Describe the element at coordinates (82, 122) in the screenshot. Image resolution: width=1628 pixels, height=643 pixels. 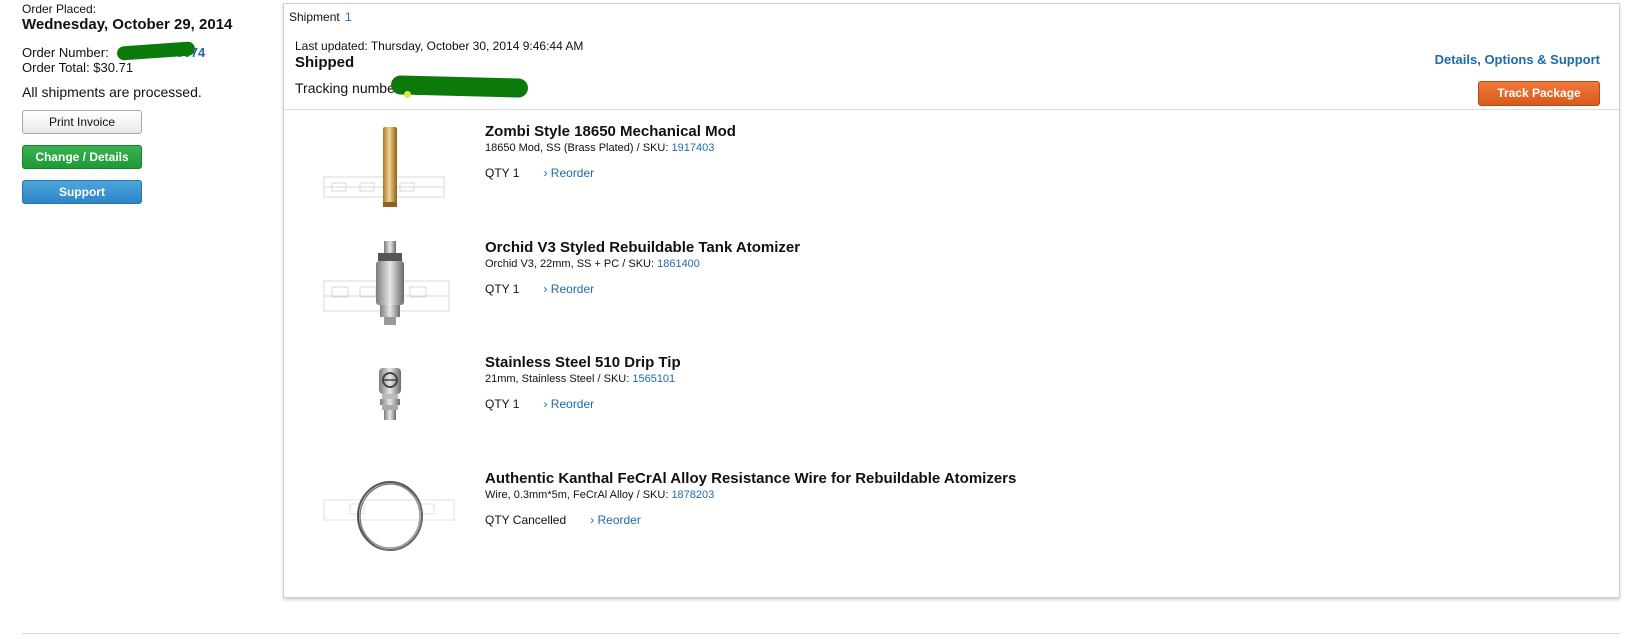
I see `print-invoice-button: Print Invoice` at that location.